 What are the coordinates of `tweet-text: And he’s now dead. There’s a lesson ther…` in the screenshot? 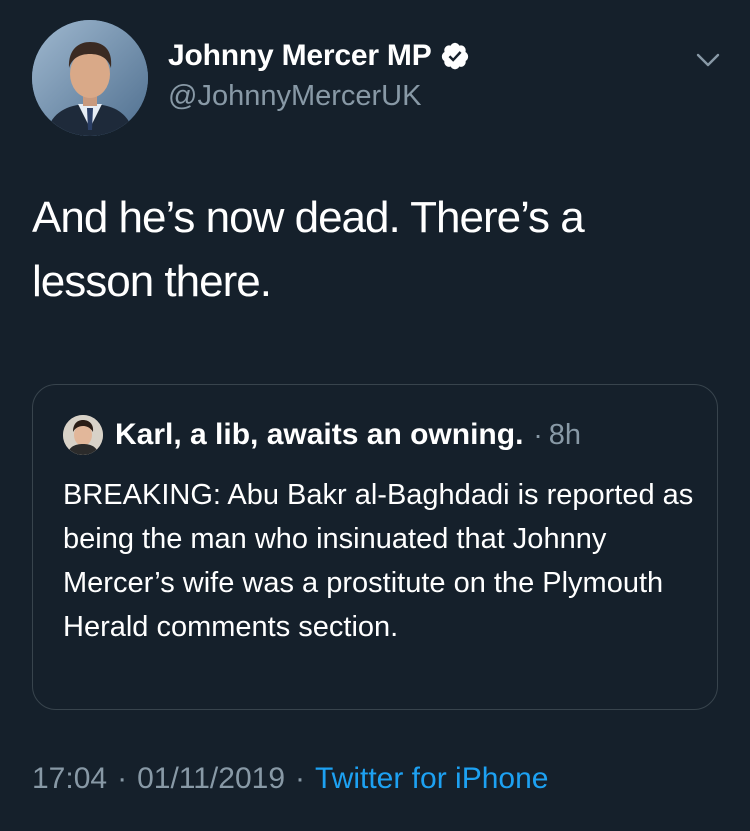 It's located at (308, 249).